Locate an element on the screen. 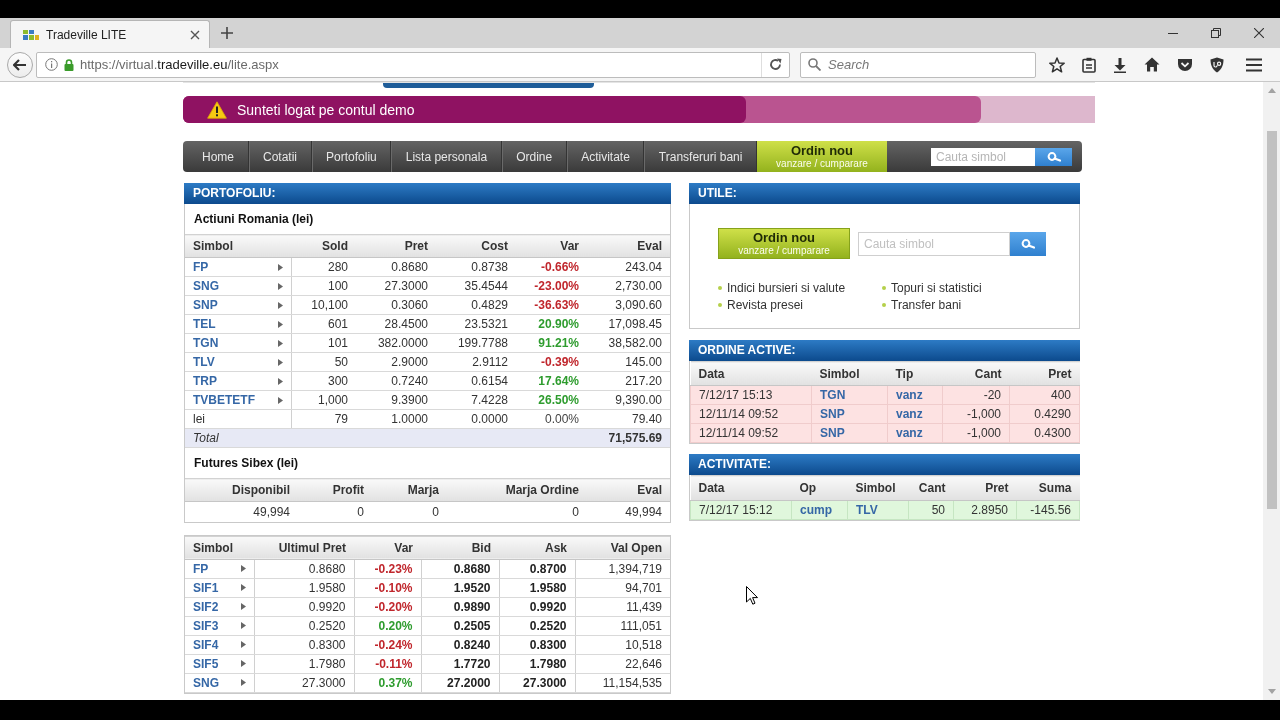 This screenshot has height=720, width=1280. home-icon is located at coordinates (1152, 64).